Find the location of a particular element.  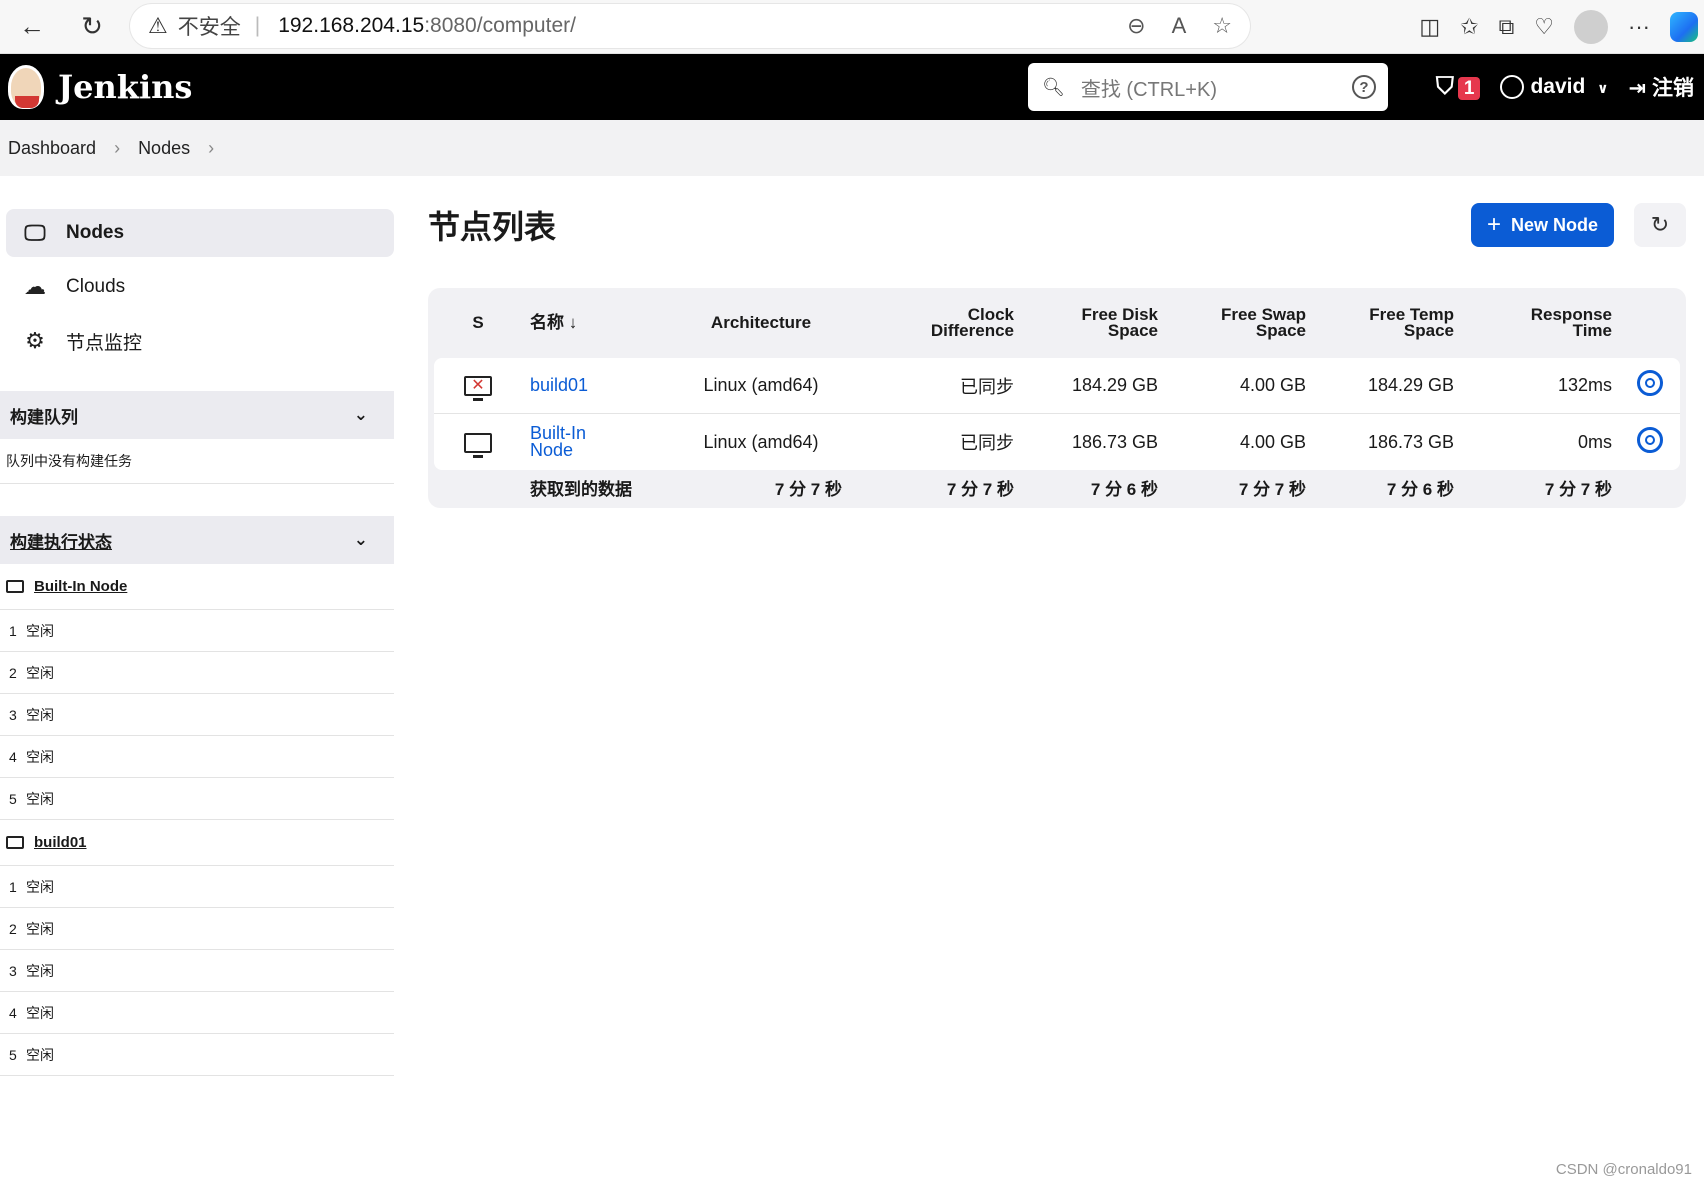

node-link-built-in: Built-In Node is located at coordinates (558, 441).